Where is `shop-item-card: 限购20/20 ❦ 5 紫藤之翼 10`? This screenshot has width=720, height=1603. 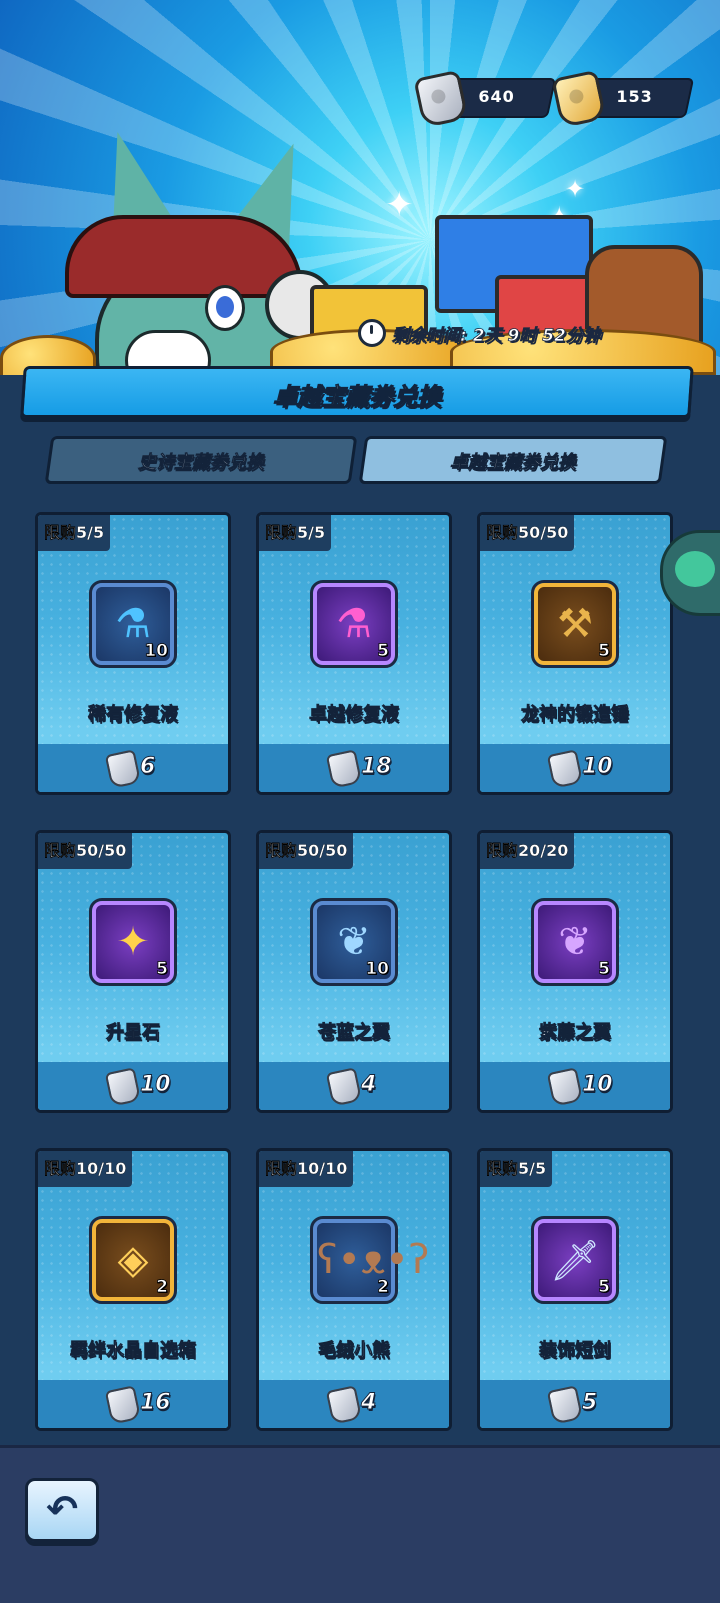 shop-item-card: 限购20/20 ❦ 5 紫藤之翼 10 is located at coordinates (575, 971).